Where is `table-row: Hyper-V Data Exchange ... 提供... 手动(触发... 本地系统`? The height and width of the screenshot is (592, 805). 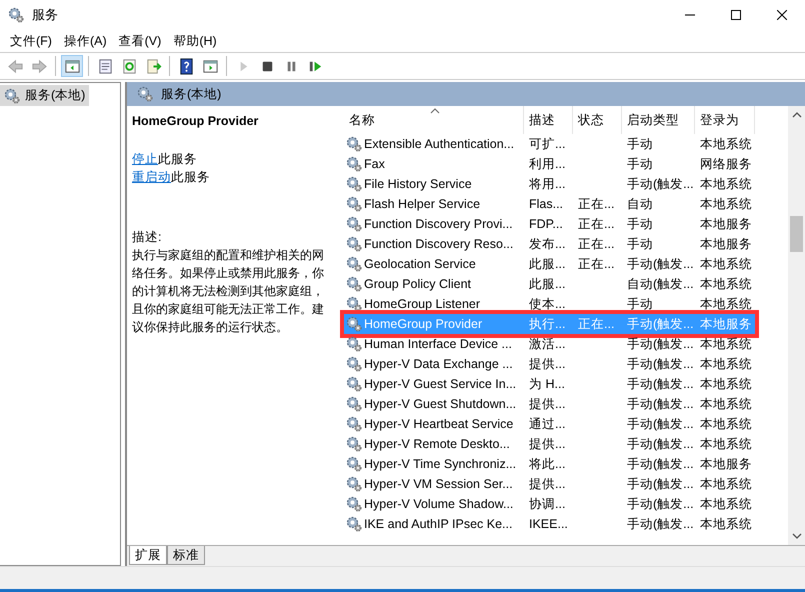
table-row: Hyper-V Data Exchange ... 提供... 手动(触发... 本地系统 is located at coordinates (549, 364).